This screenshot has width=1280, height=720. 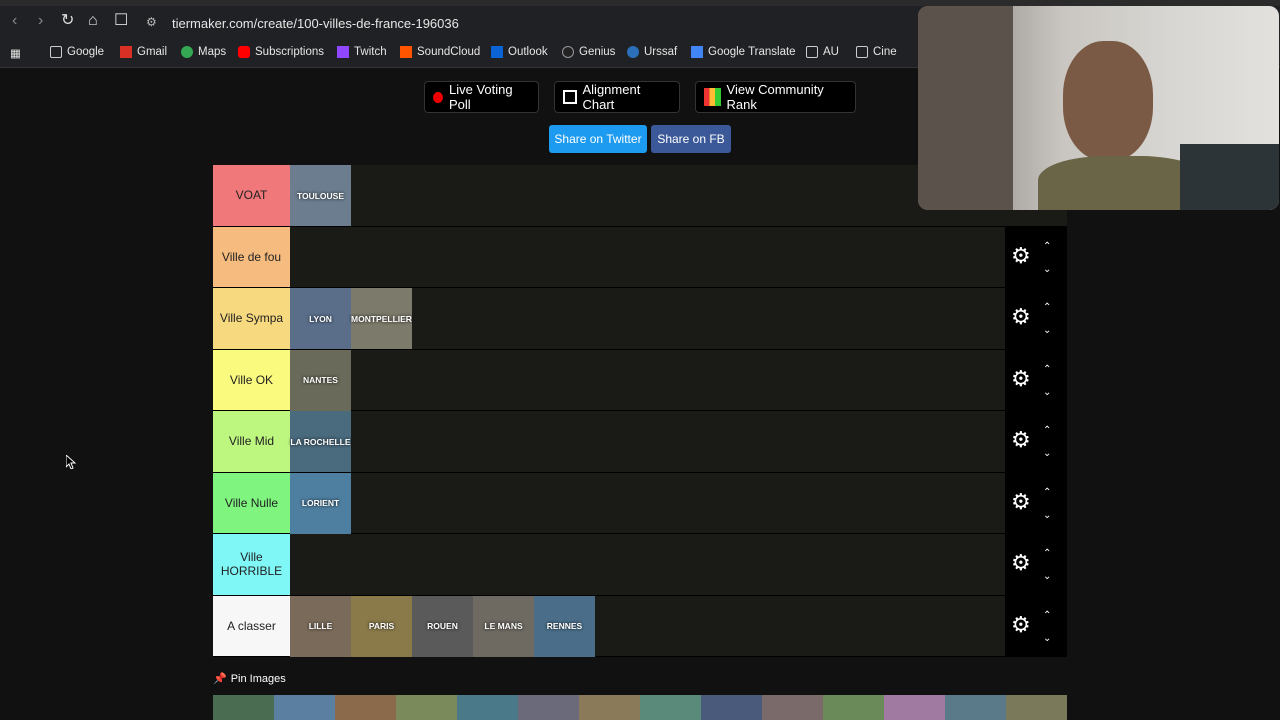 What do you see at coordinates (251, 256) in the screenshot?
I see `tier-label: Ville de fou` at bounding box center [251, 256].